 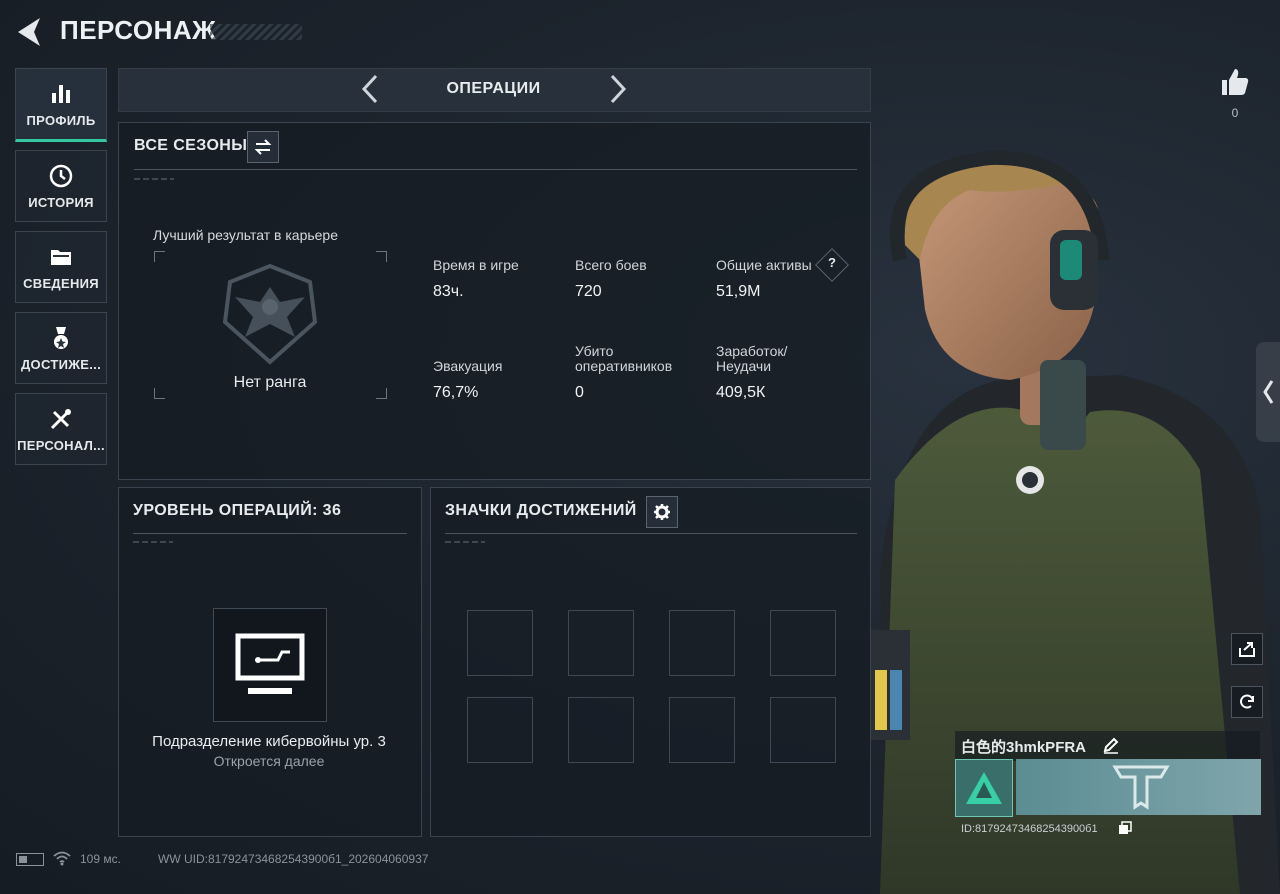 What do you see at coordinates (1111, 745) in the screenshot?
I see `edit-icon` at bounding box center [1111, 745].